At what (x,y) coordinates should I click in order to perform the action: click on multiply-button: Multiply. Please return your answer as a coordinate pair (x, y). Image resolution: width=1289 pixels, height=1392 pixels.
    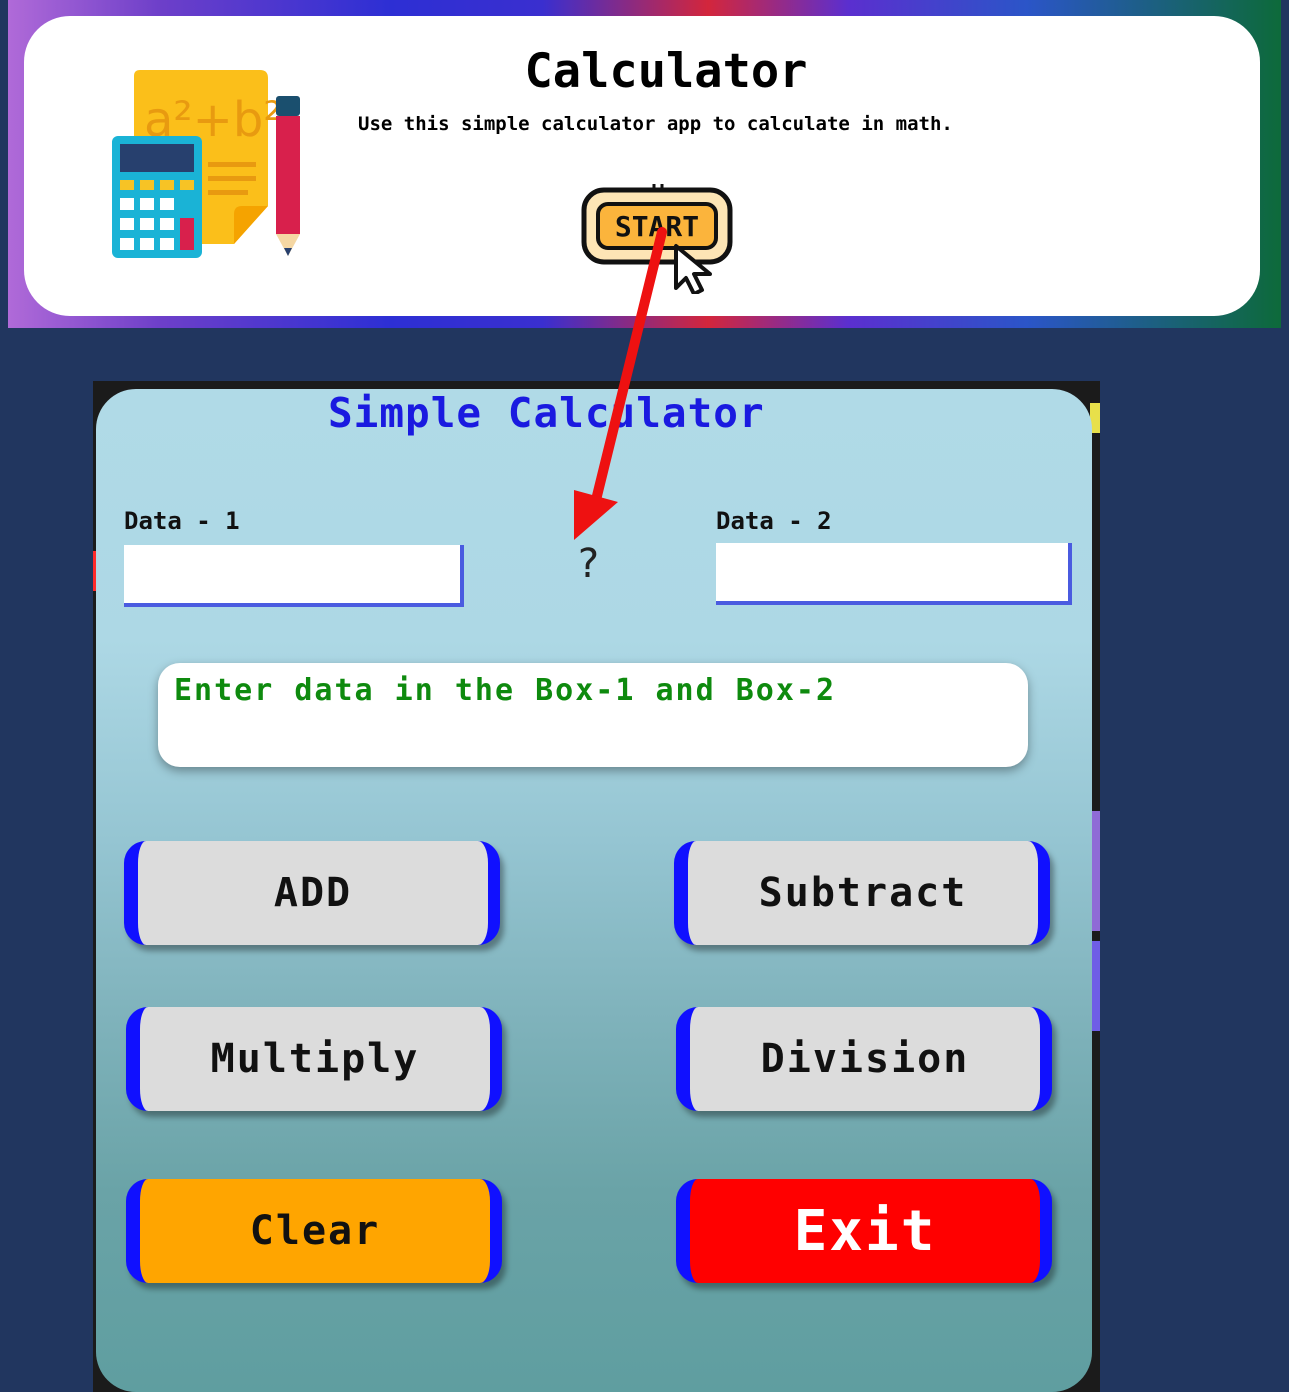
    Looking at the image, I should click on (314, 1059).